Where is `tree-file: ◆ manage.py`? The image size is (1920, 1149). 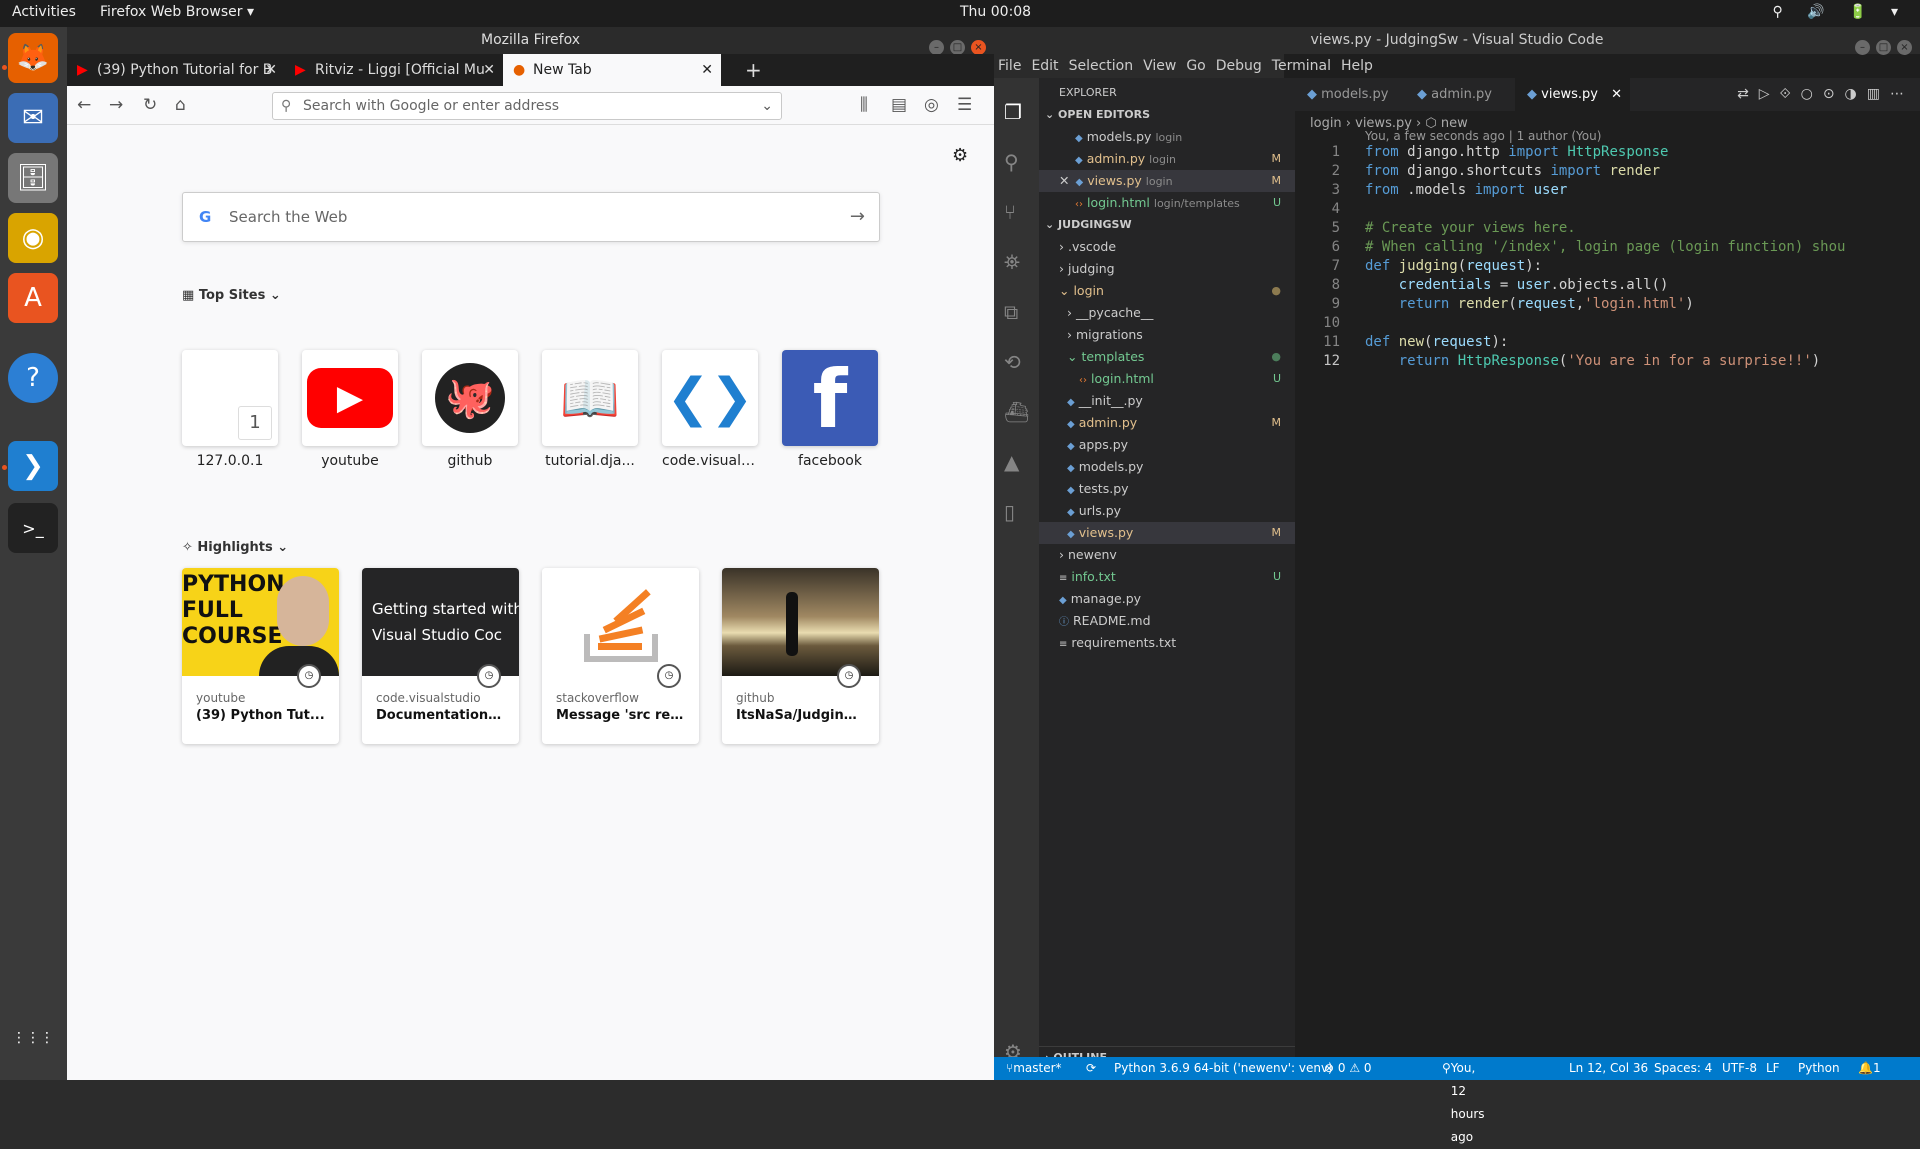
tree-file: ◆ manage.py is located at coordinates (1167, 599).